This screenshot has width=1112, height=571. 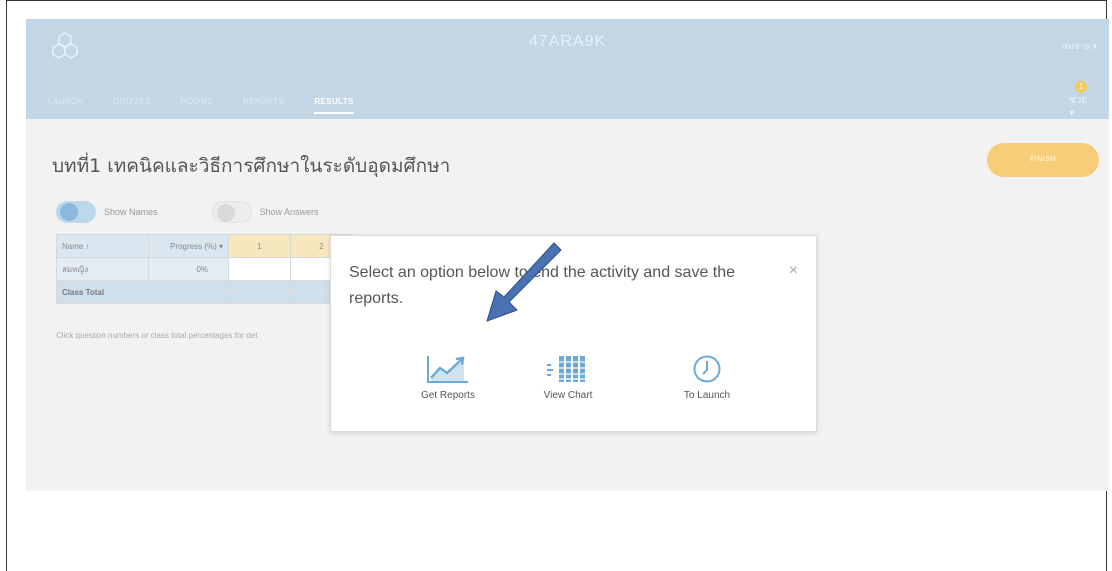 I want to click on user-menu: สมชาย ▾, so click(x=1079, y=46).